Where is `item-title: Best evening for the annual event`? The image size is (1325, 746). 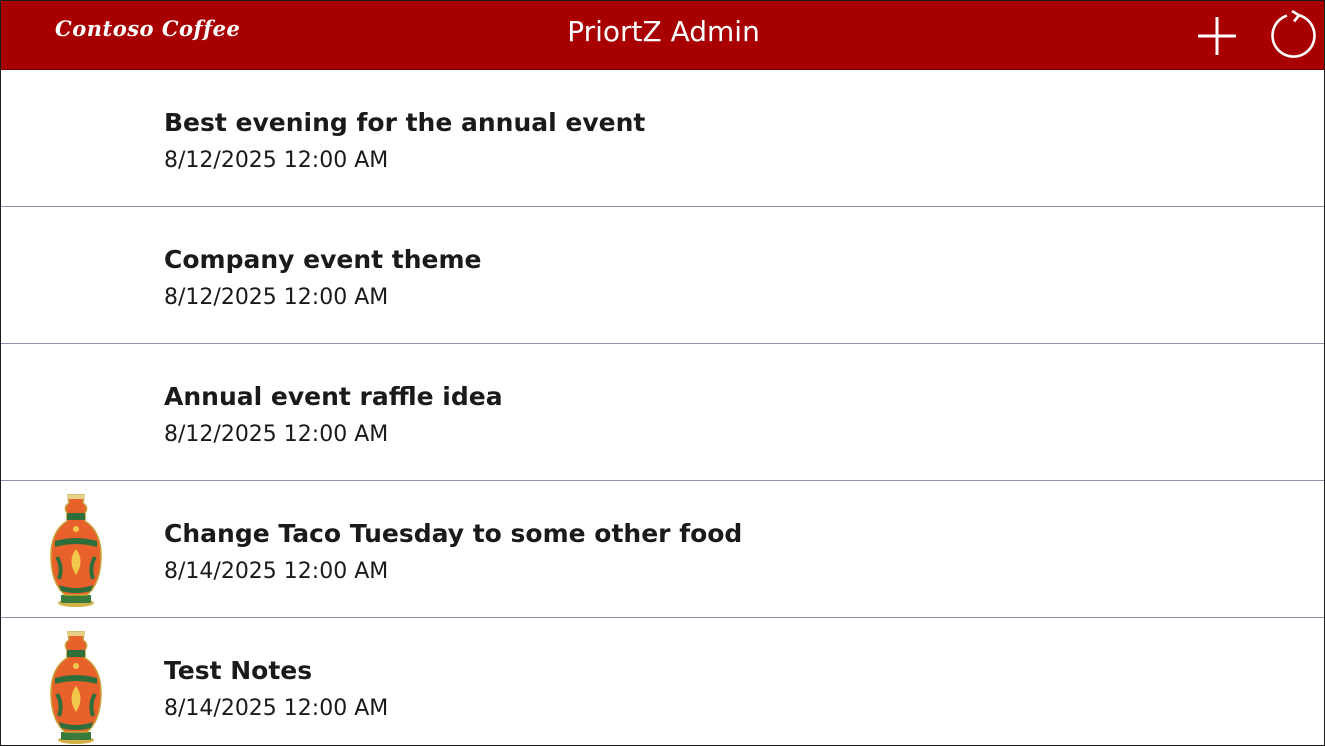
item-title: Best evening for the annual event is located at coordinates (405, 122).